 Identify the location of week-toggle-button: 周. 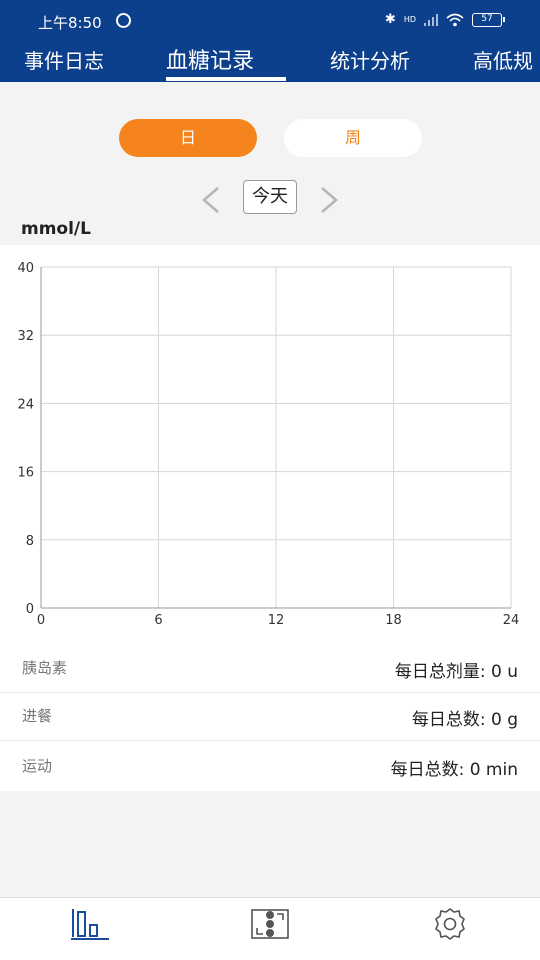
(353, 138).